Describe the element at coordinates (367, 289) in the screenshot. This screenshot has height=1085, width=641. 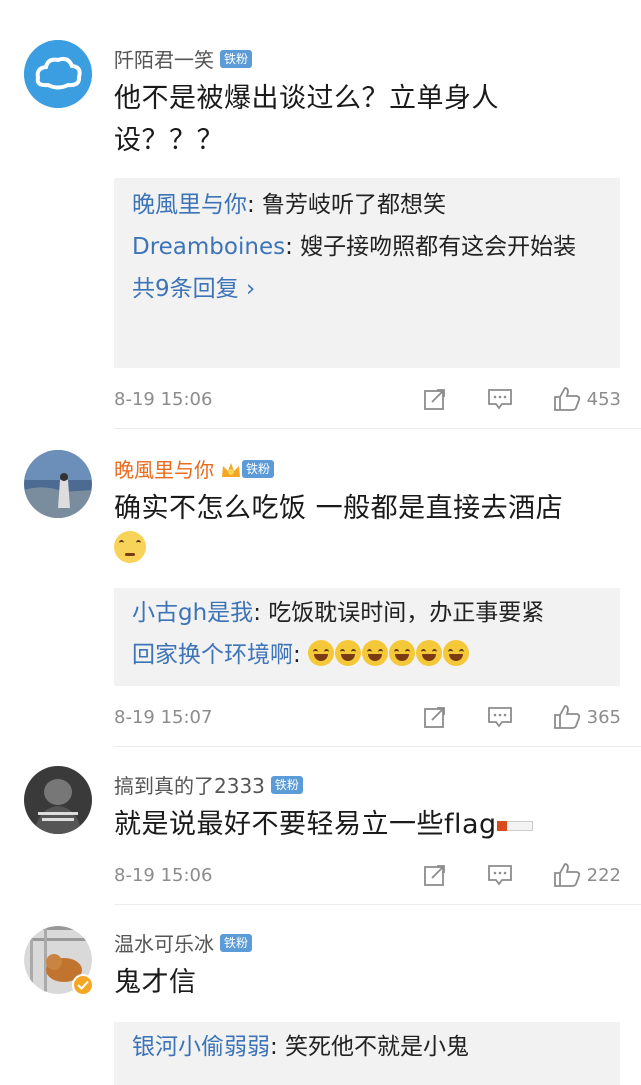
I see `more-replies-link: 共9条回复 ›` at that location.